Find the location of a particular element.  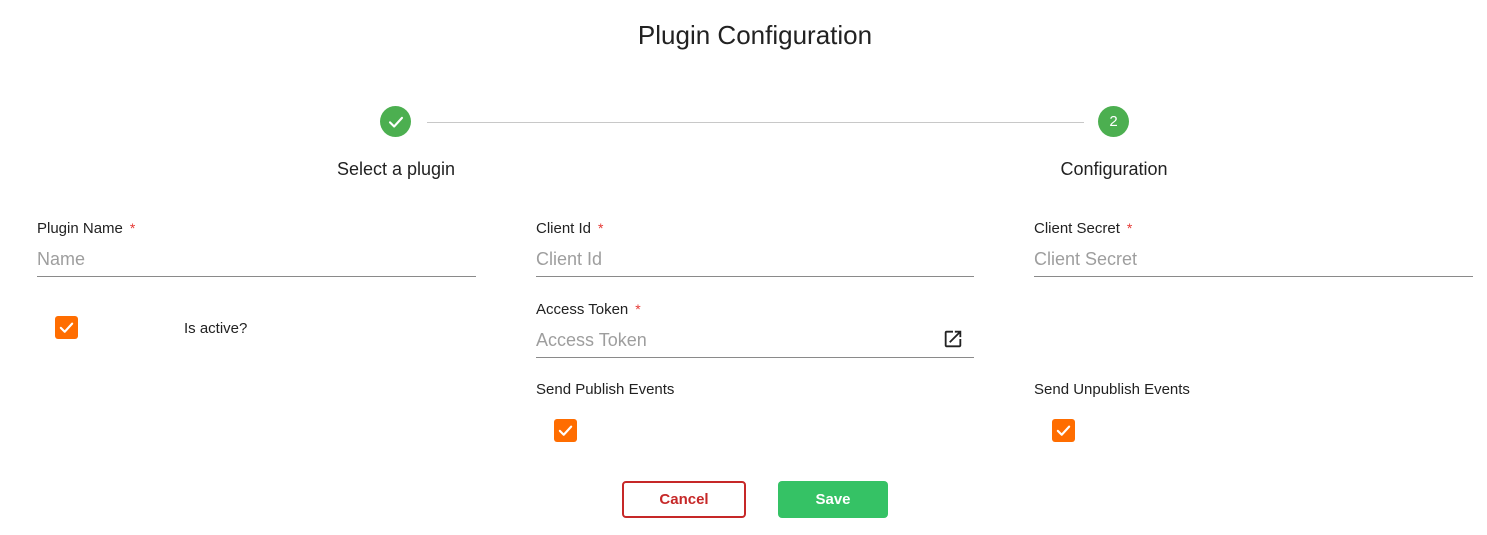

check-icon is located at coordinates (395, 122).